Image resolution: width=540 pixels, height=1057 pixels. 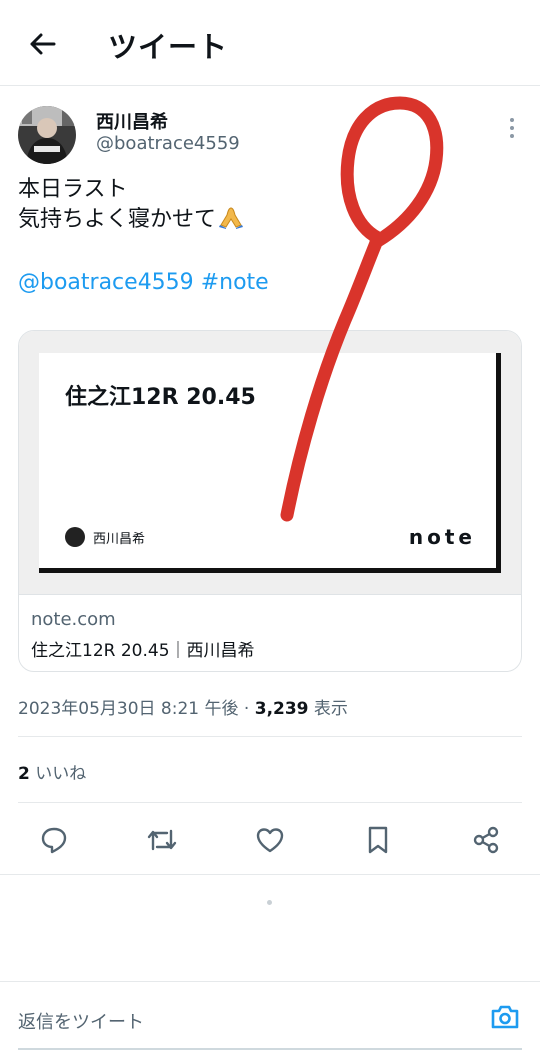 I want to click on reply-button, so click(x=54, y=840).